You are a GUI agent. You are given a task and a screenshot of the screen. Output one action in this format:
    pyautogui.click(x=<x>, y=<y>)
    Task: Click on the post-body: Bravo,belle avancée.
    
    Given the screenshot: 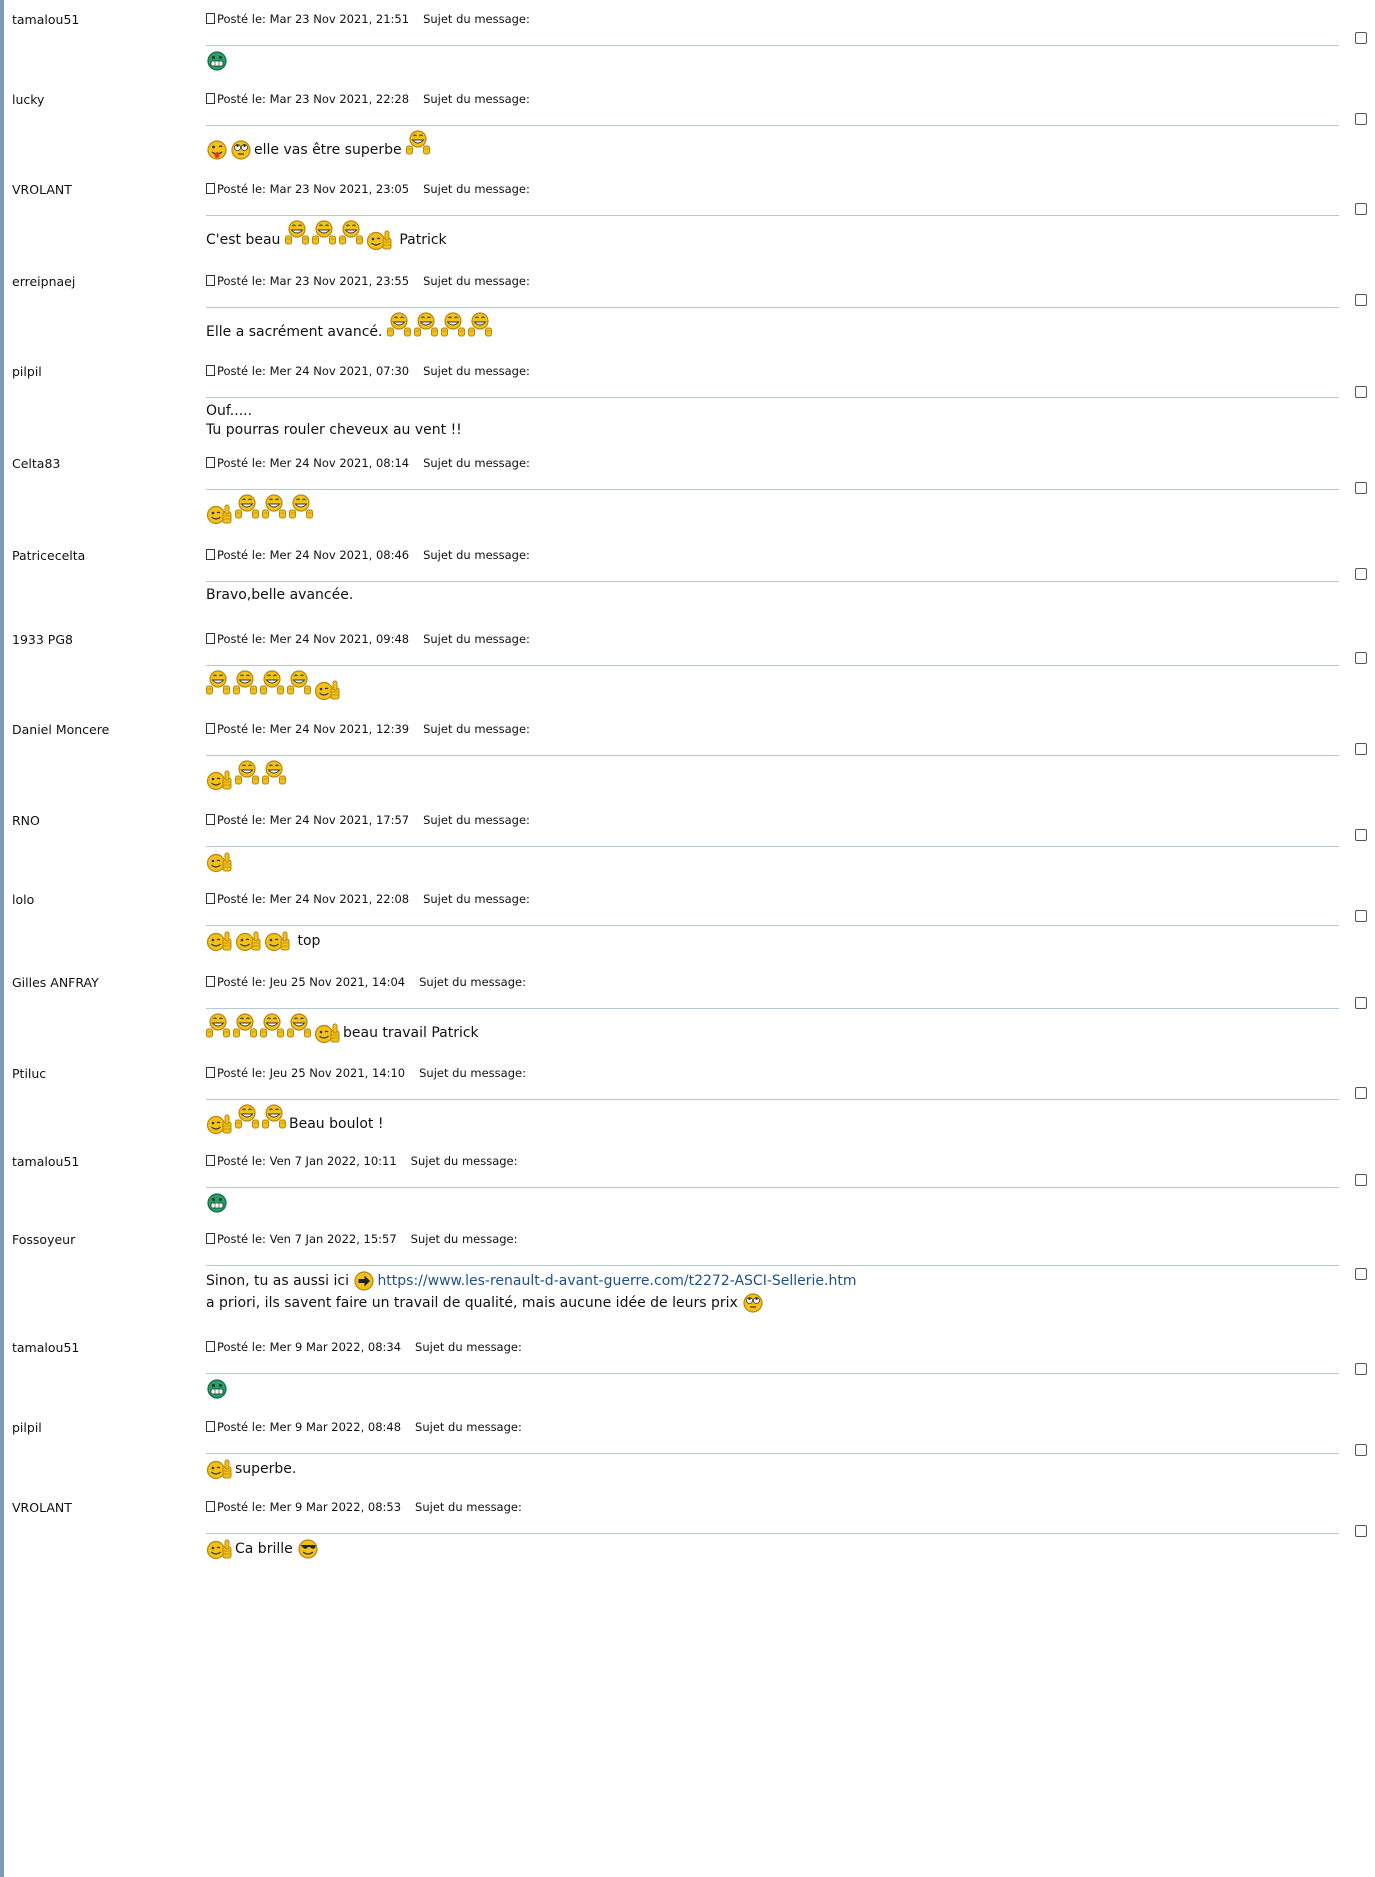 What is the action you would take?
    pyautogui.click(x=279, y=595)
    